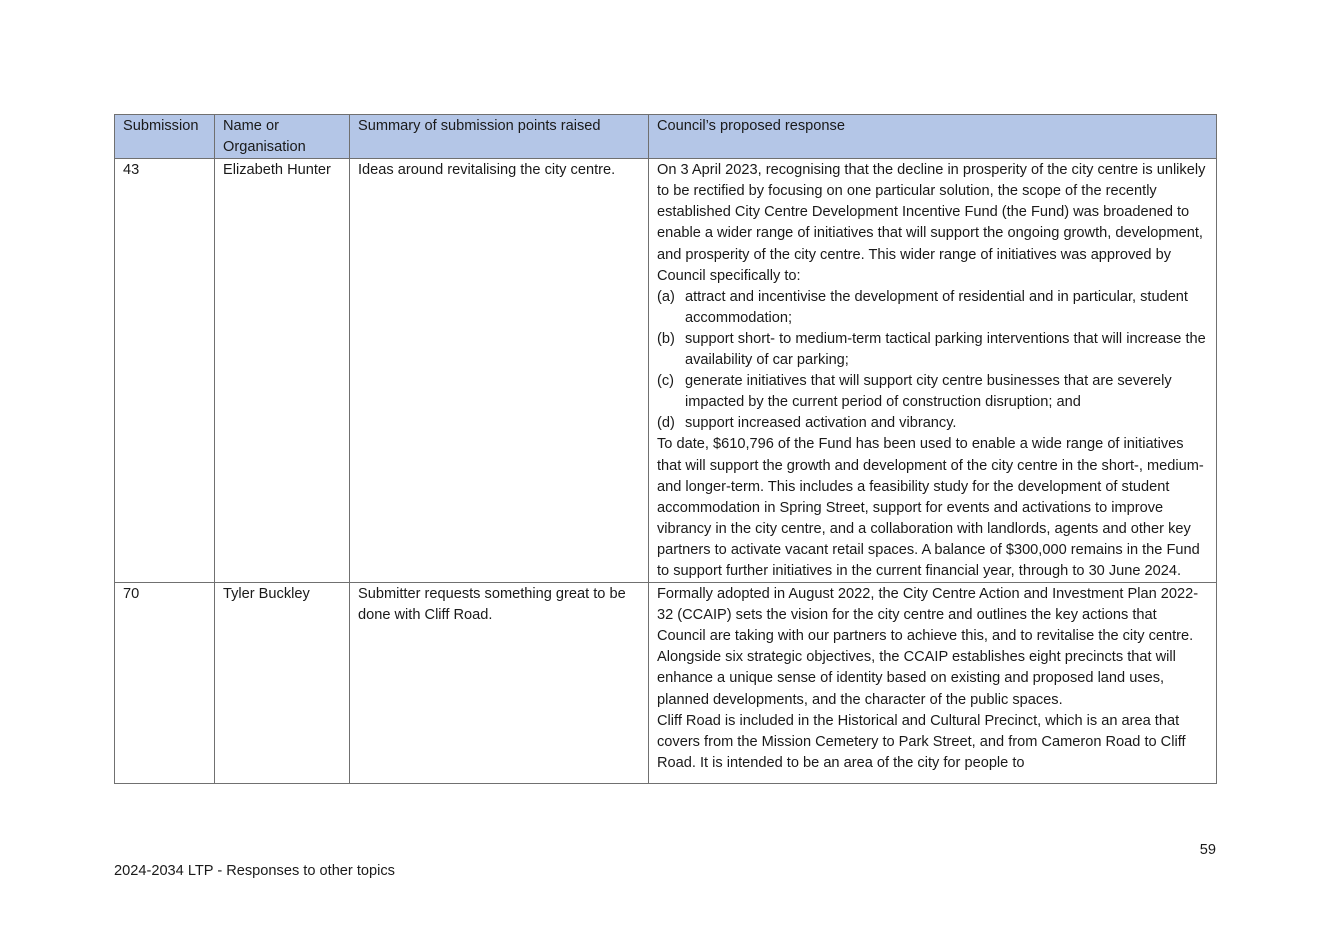 The width and height of the screenshot is (1328, 939). Describe the element at coordinates (666, 296) in the screenshot. I see `item-label: (a)` at that location.